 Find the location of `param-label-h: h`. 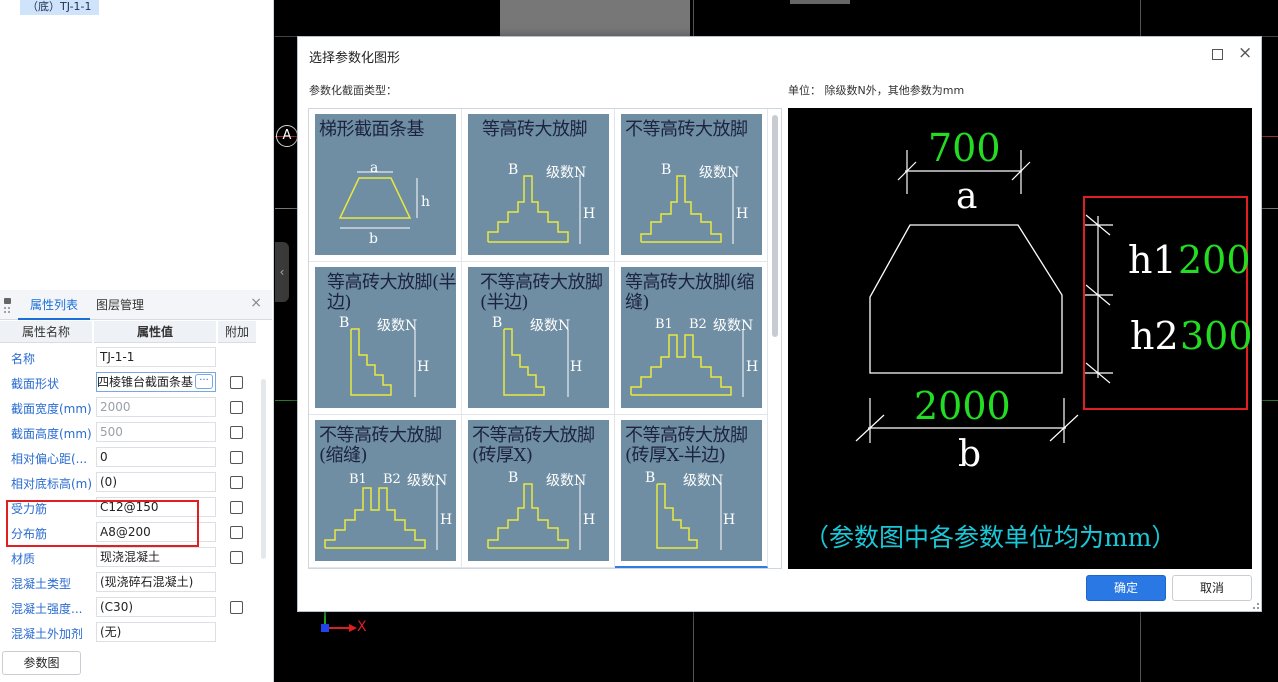

param-label-h: h is located at coordinates (426, 202).